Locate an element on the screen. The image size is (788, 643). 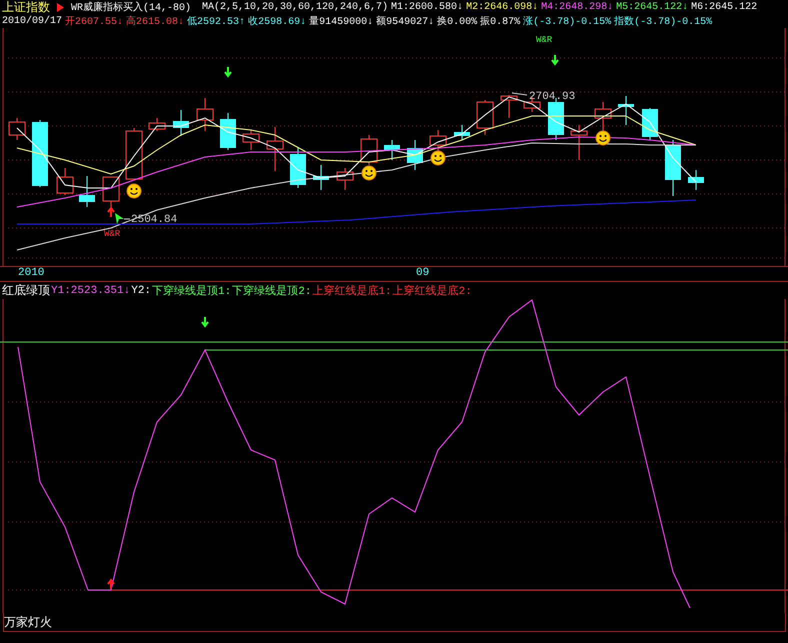
indicator-value: 下穿绿线是顶1: is located at coordinates (192, 291).